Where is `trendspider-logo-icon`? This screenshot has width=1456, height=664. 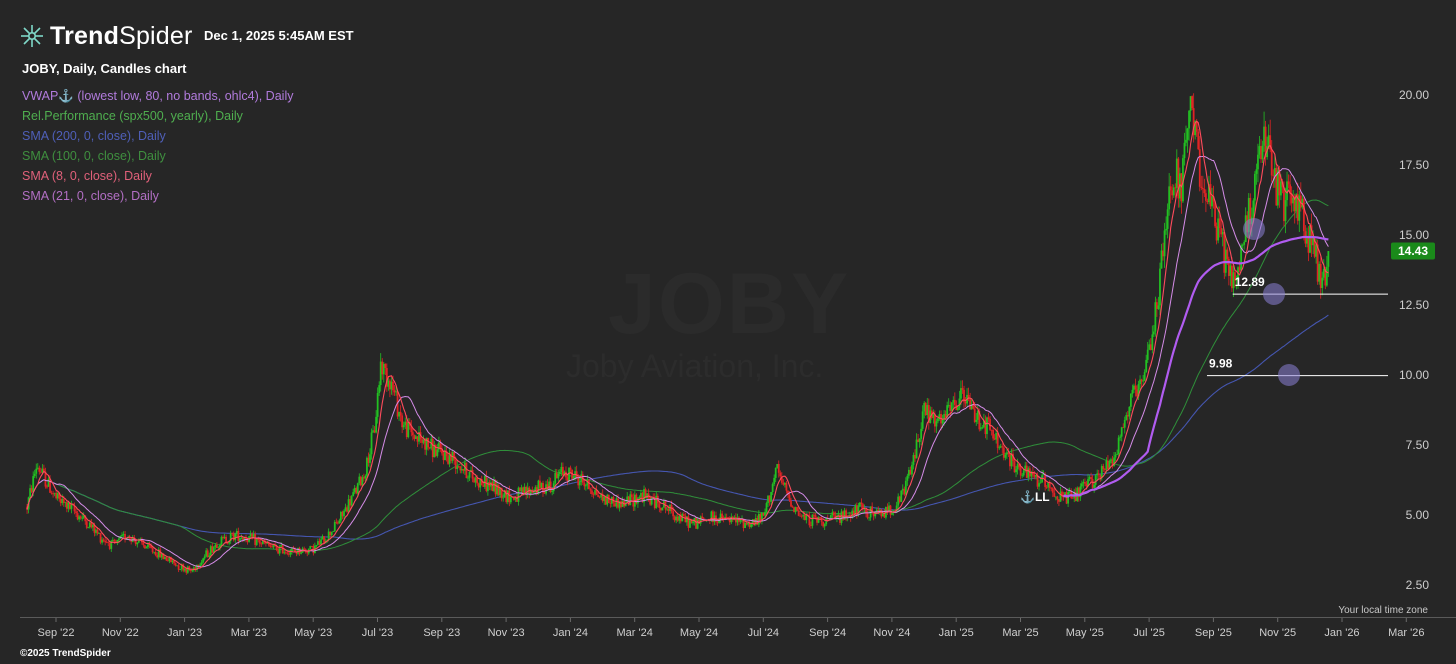 trendspider-logo-icon is located at coordinates (32, 36).